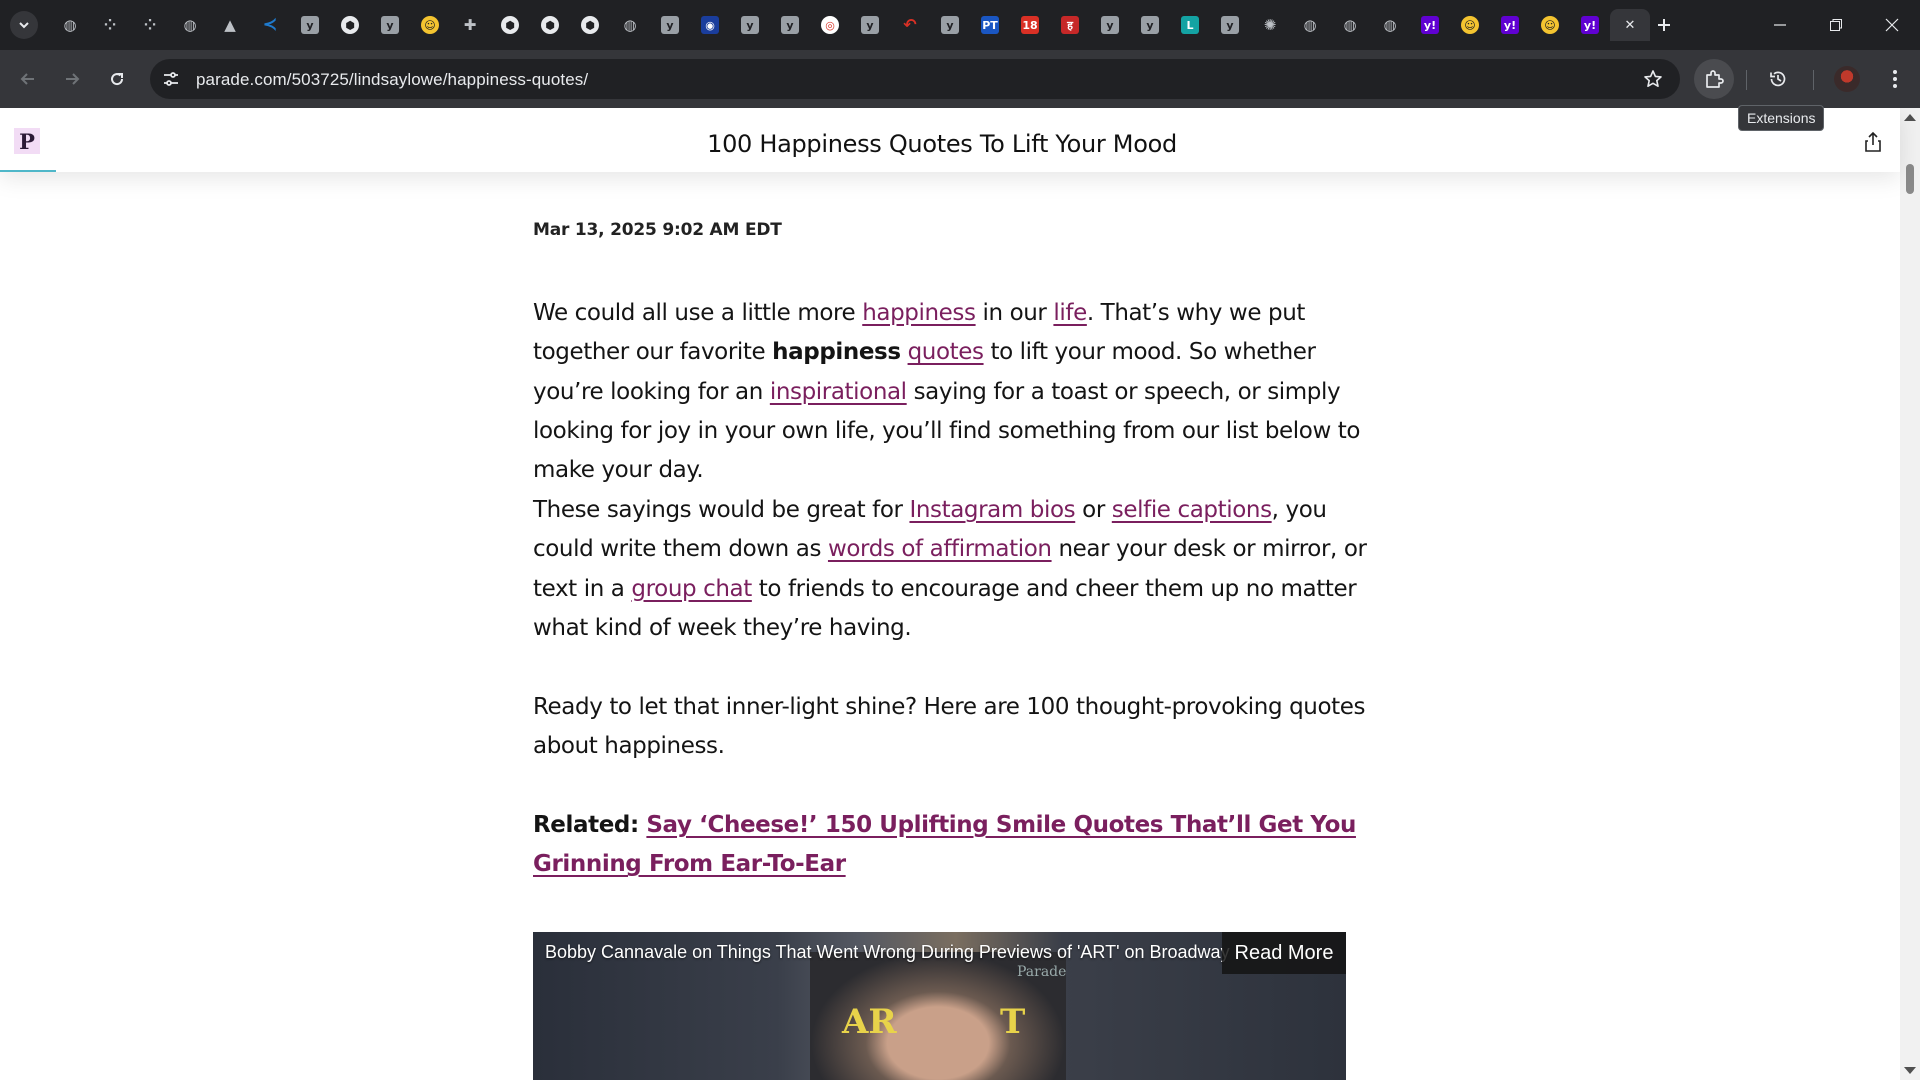 This screenshot has height=1080, width=1920. What do you see at coordinates (1847, 79) in the screenshot?
I see `profile-avatar` at bounding box center [1847, 79].